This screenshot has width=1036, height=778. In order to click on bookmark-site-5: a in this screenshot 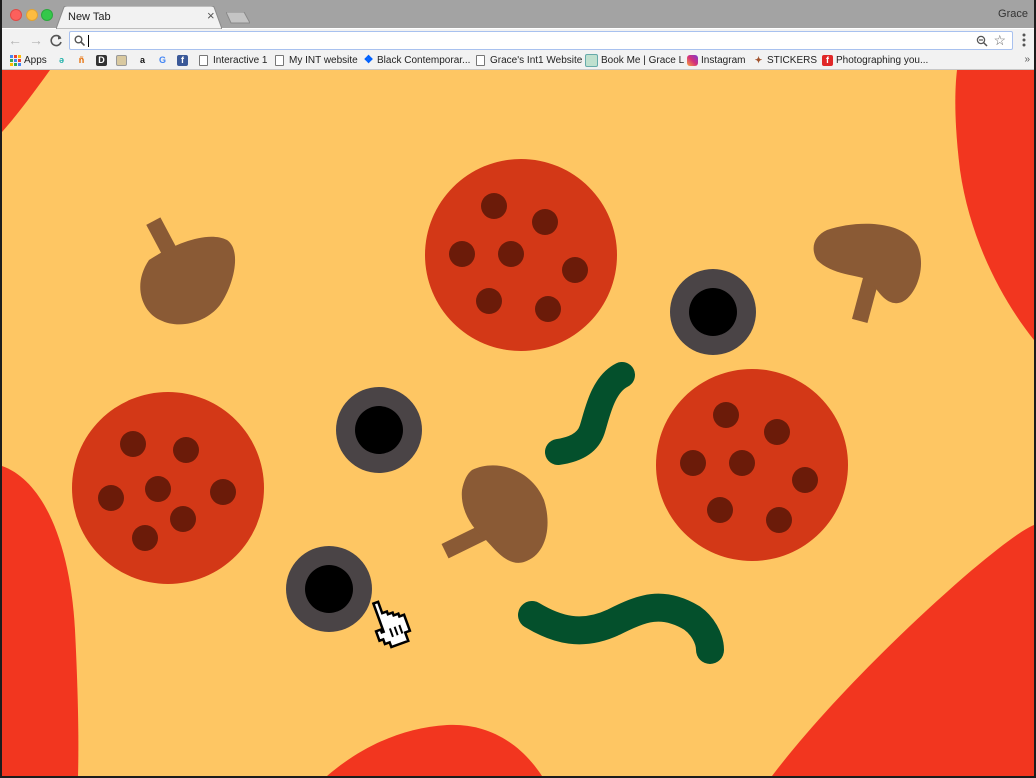, I will do `click(144, 60)`.